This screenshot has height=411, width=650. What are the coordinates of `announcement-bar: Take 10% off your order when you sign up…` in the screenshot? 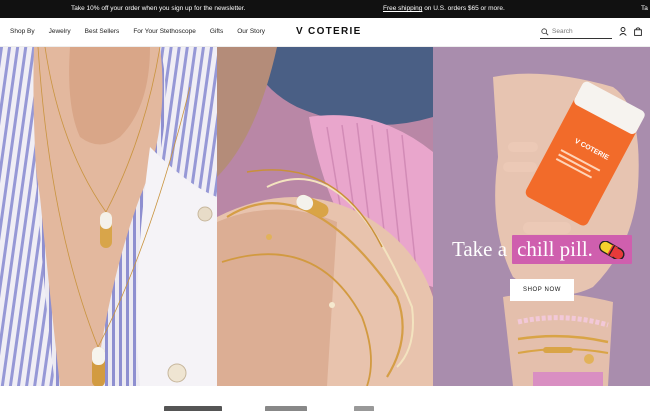 It's located at (325, 9).